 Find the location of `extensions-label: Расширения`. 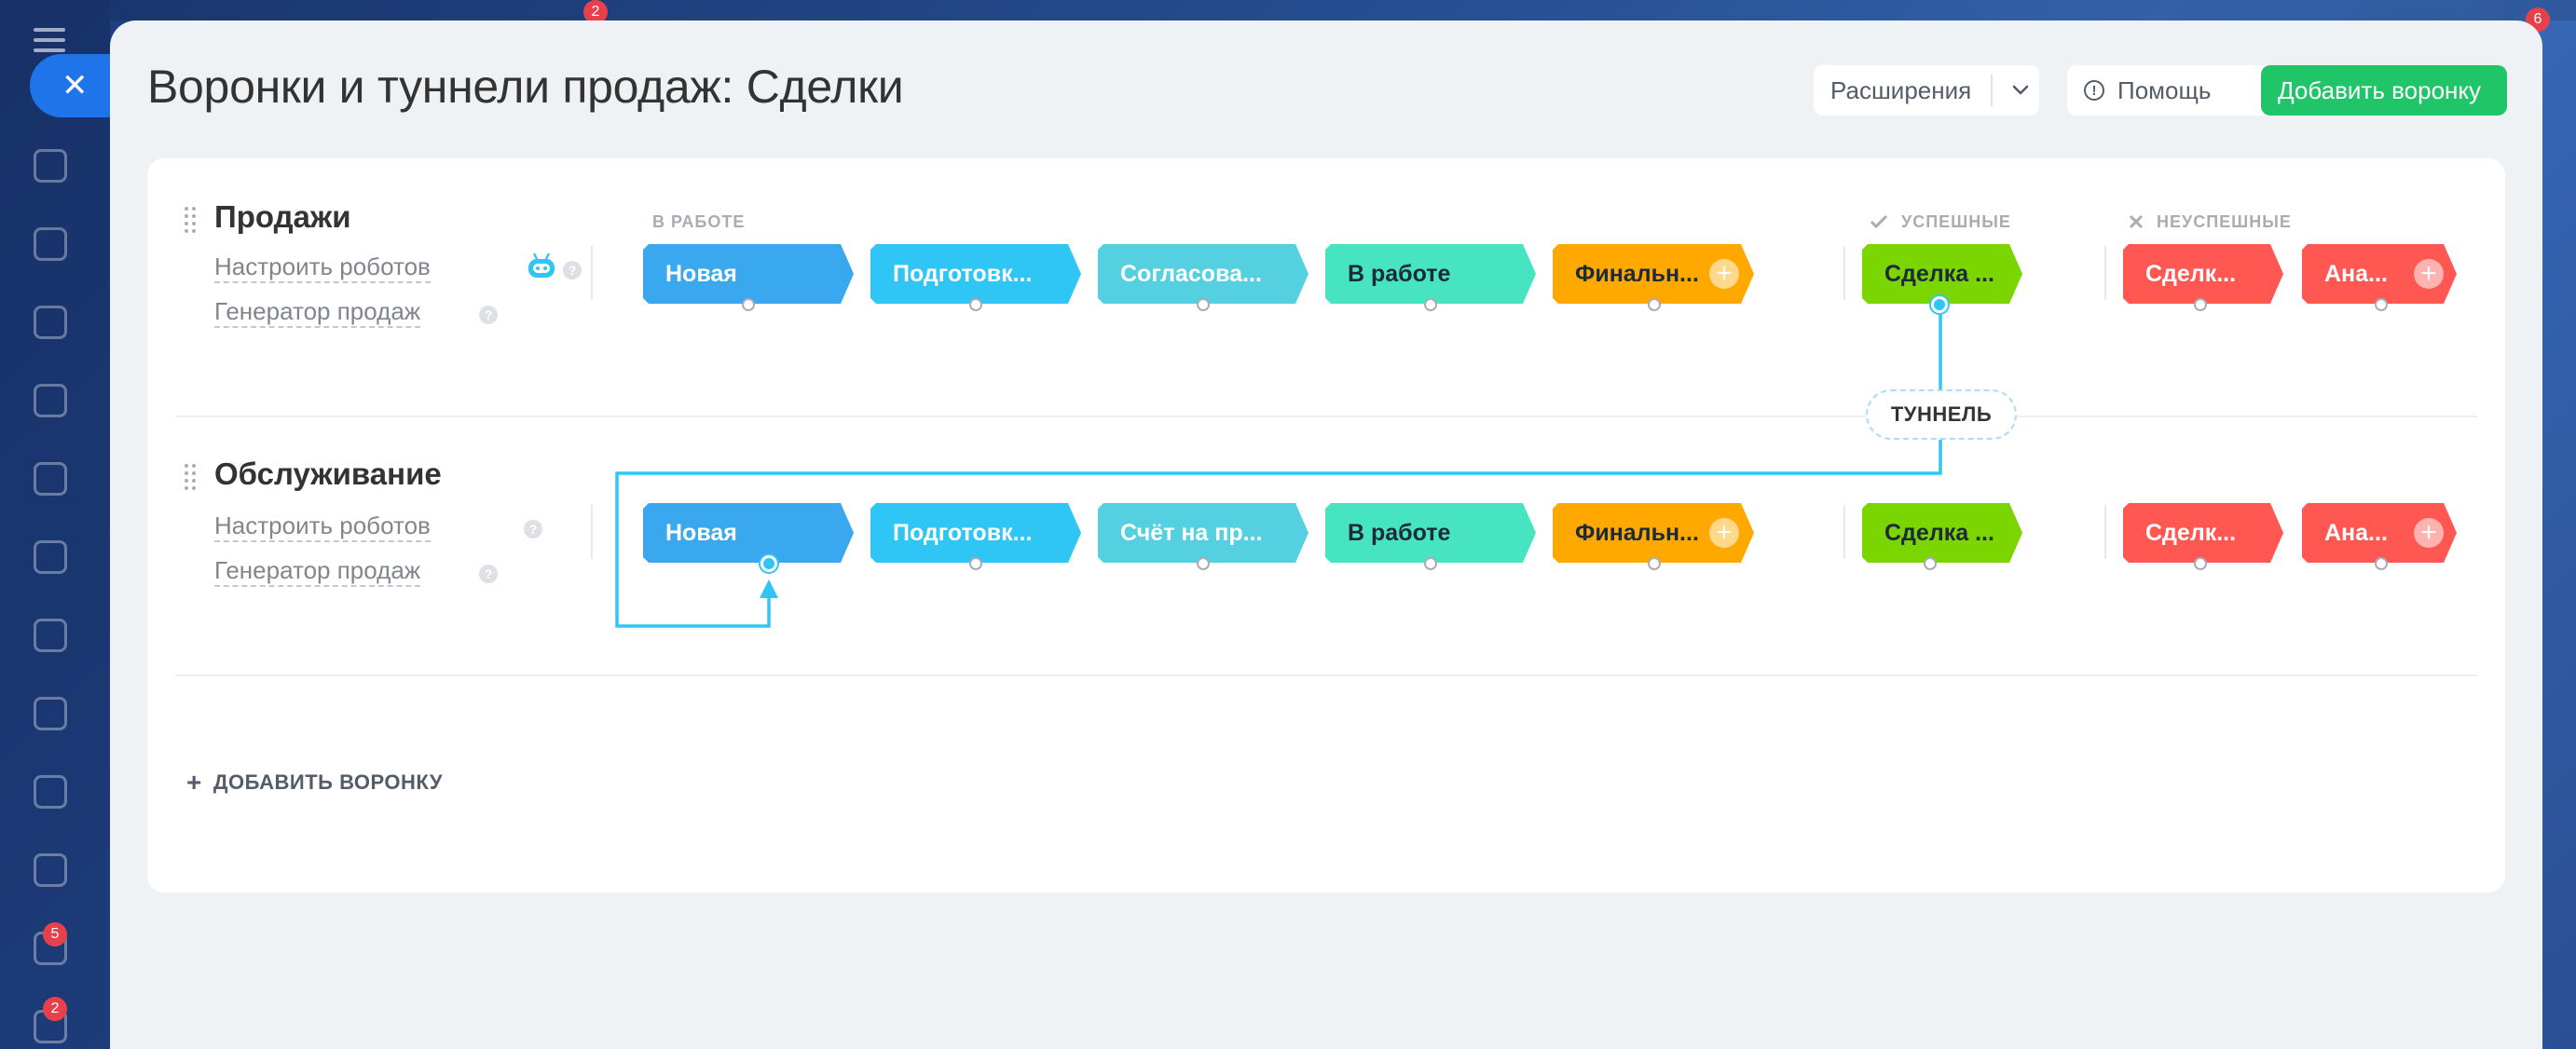

extensions-label: Расширения is located at coordinates (1901, 89).